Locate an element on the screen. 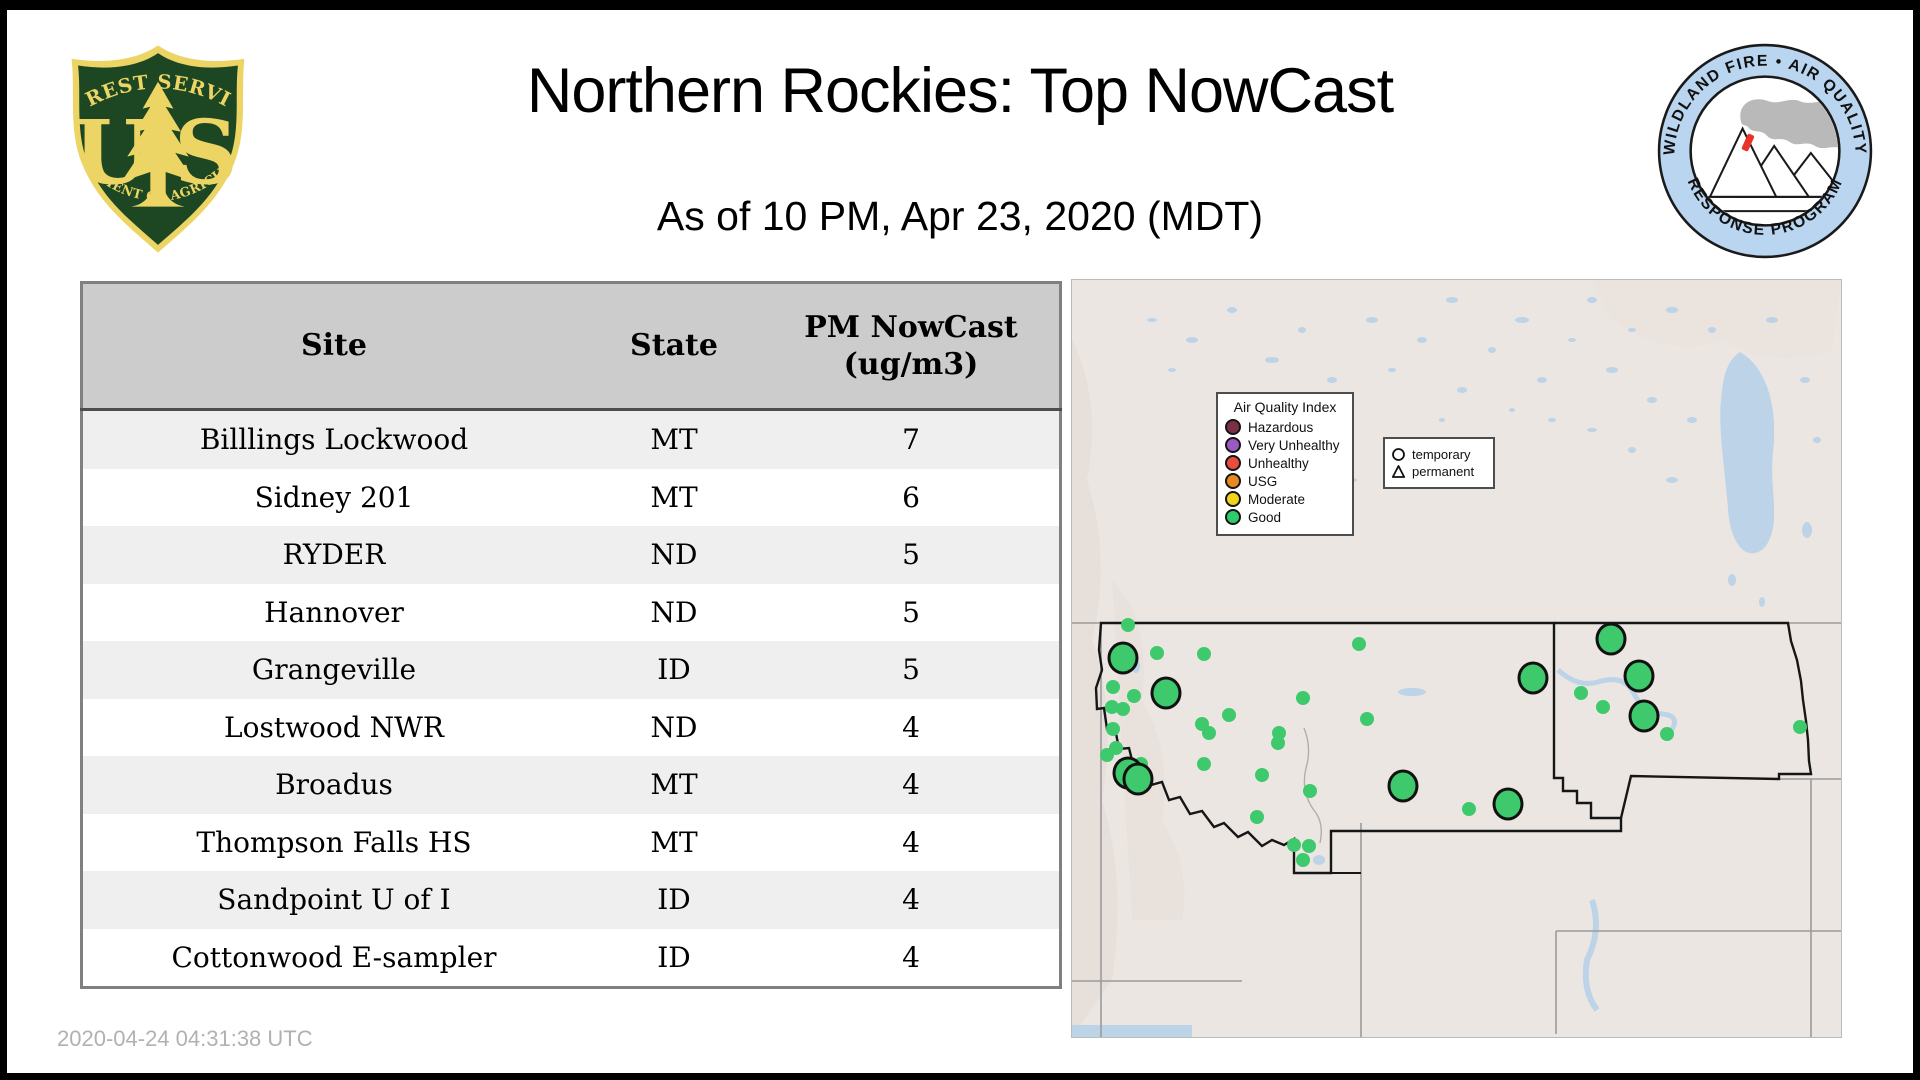  column-header-state: State is located at coordinates (674, 346).